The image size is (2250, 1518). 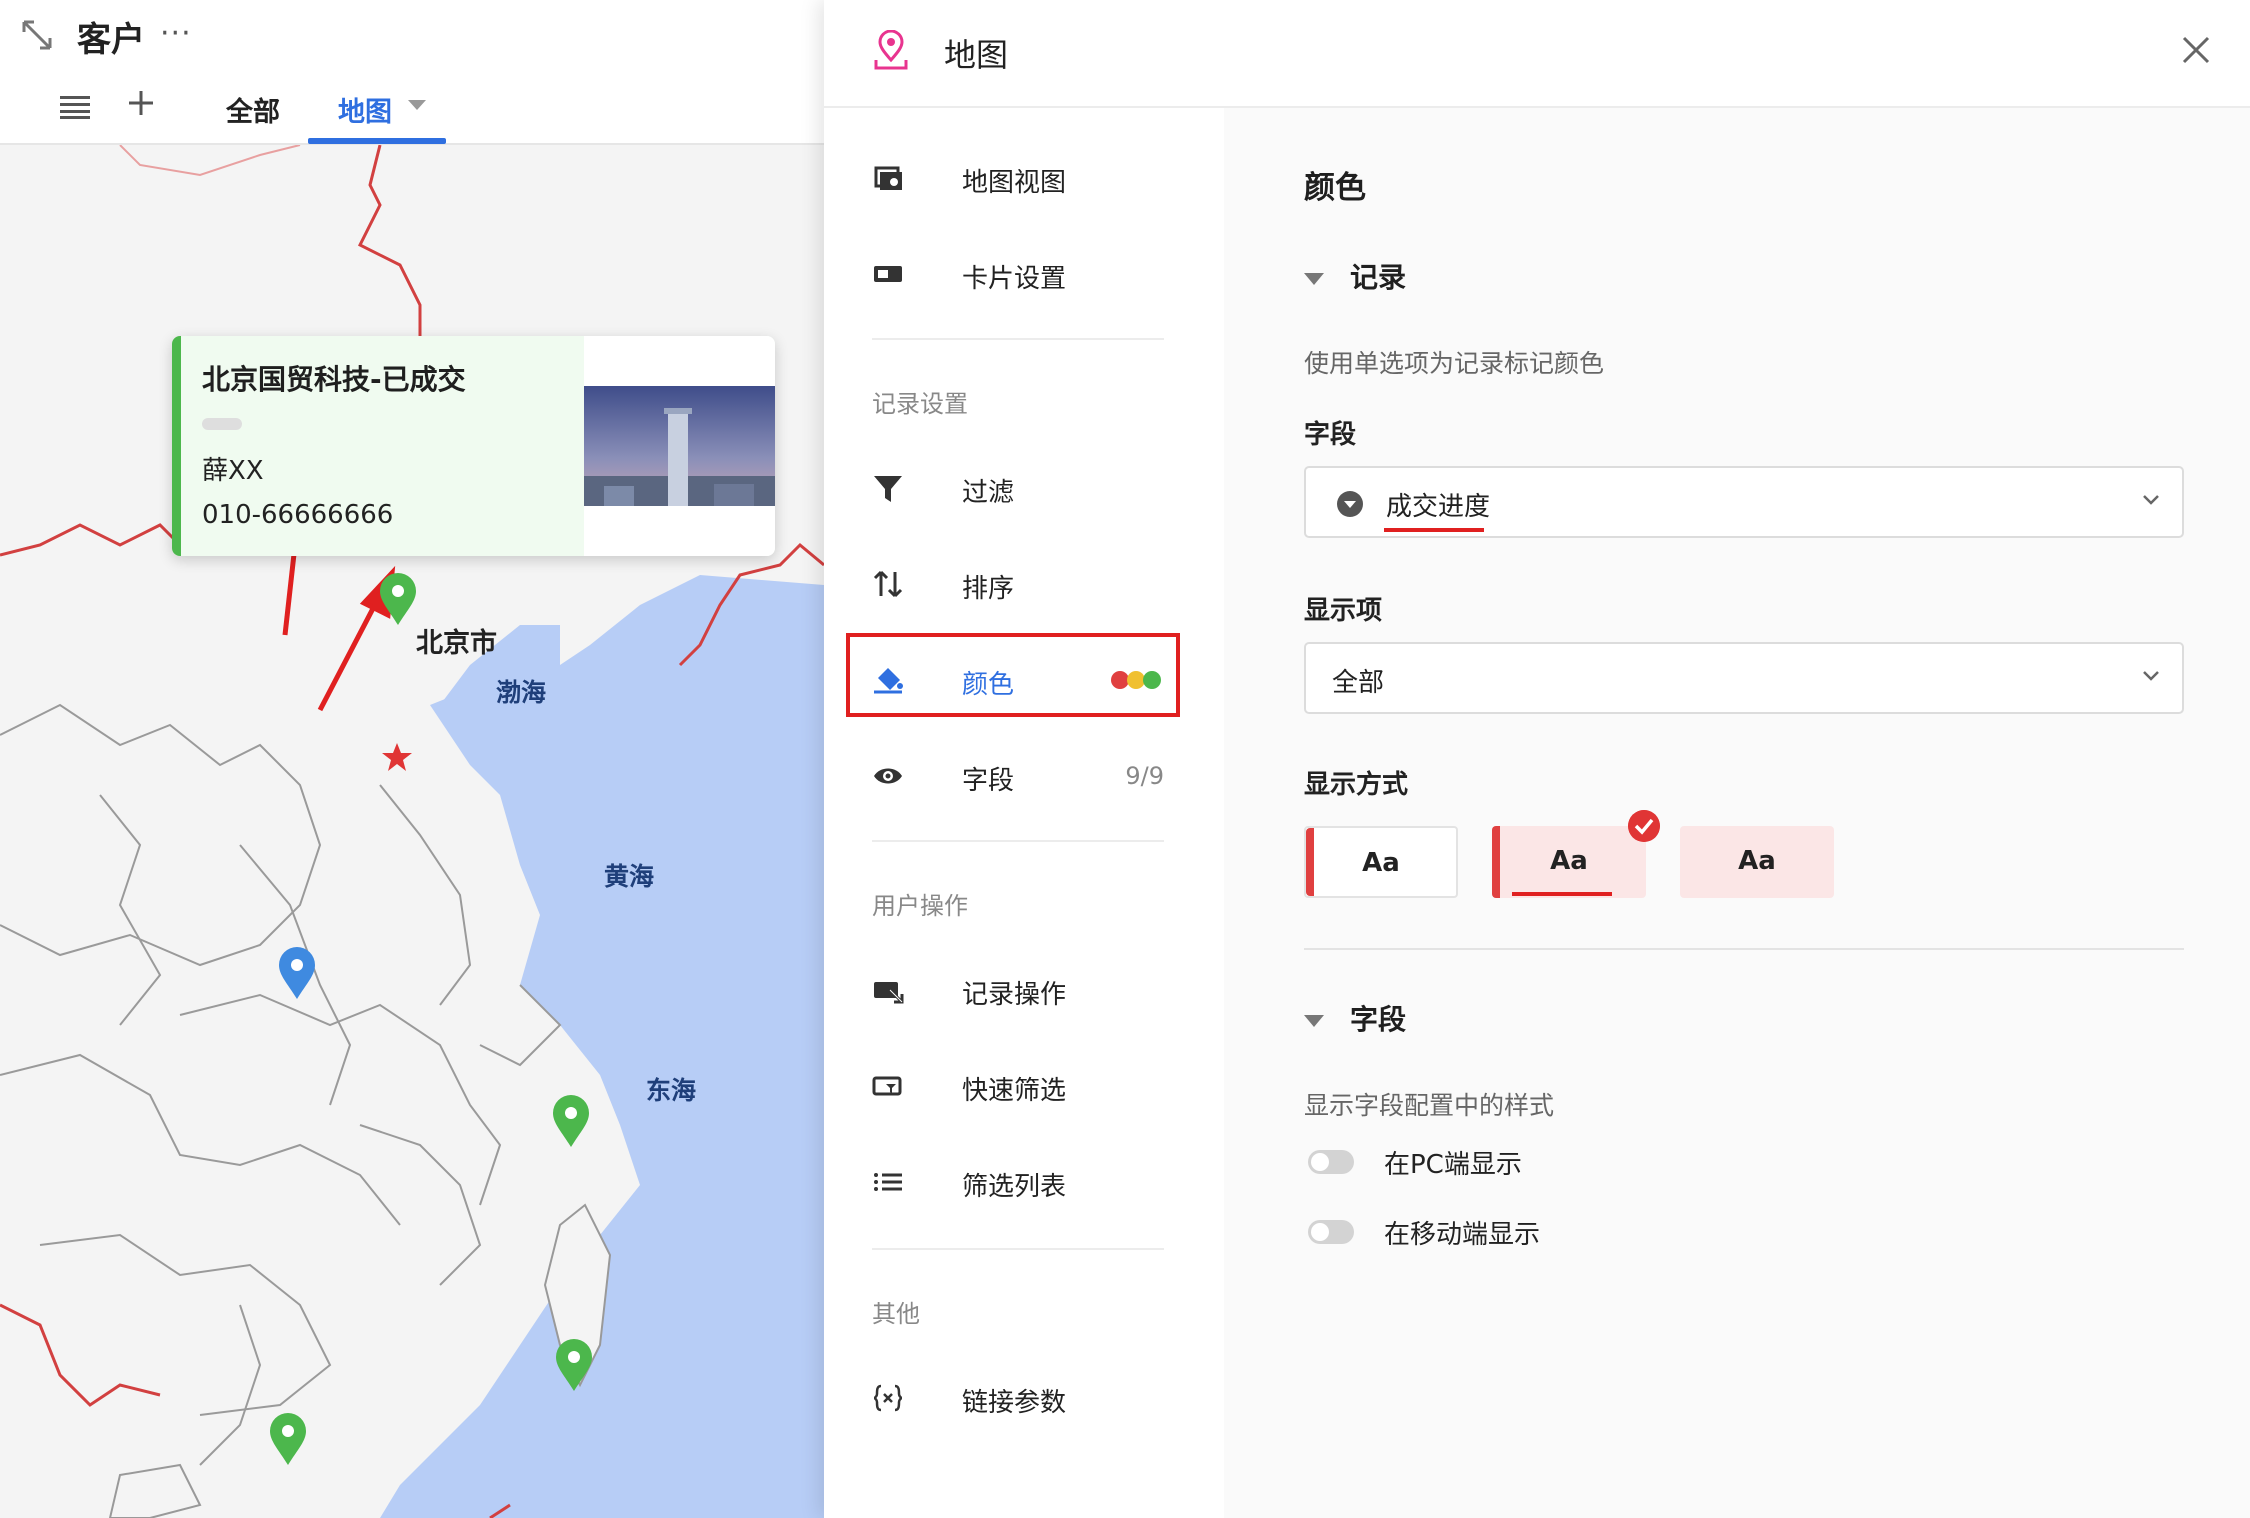 I want to click on braces-icon, so click(x=888, y=1398).